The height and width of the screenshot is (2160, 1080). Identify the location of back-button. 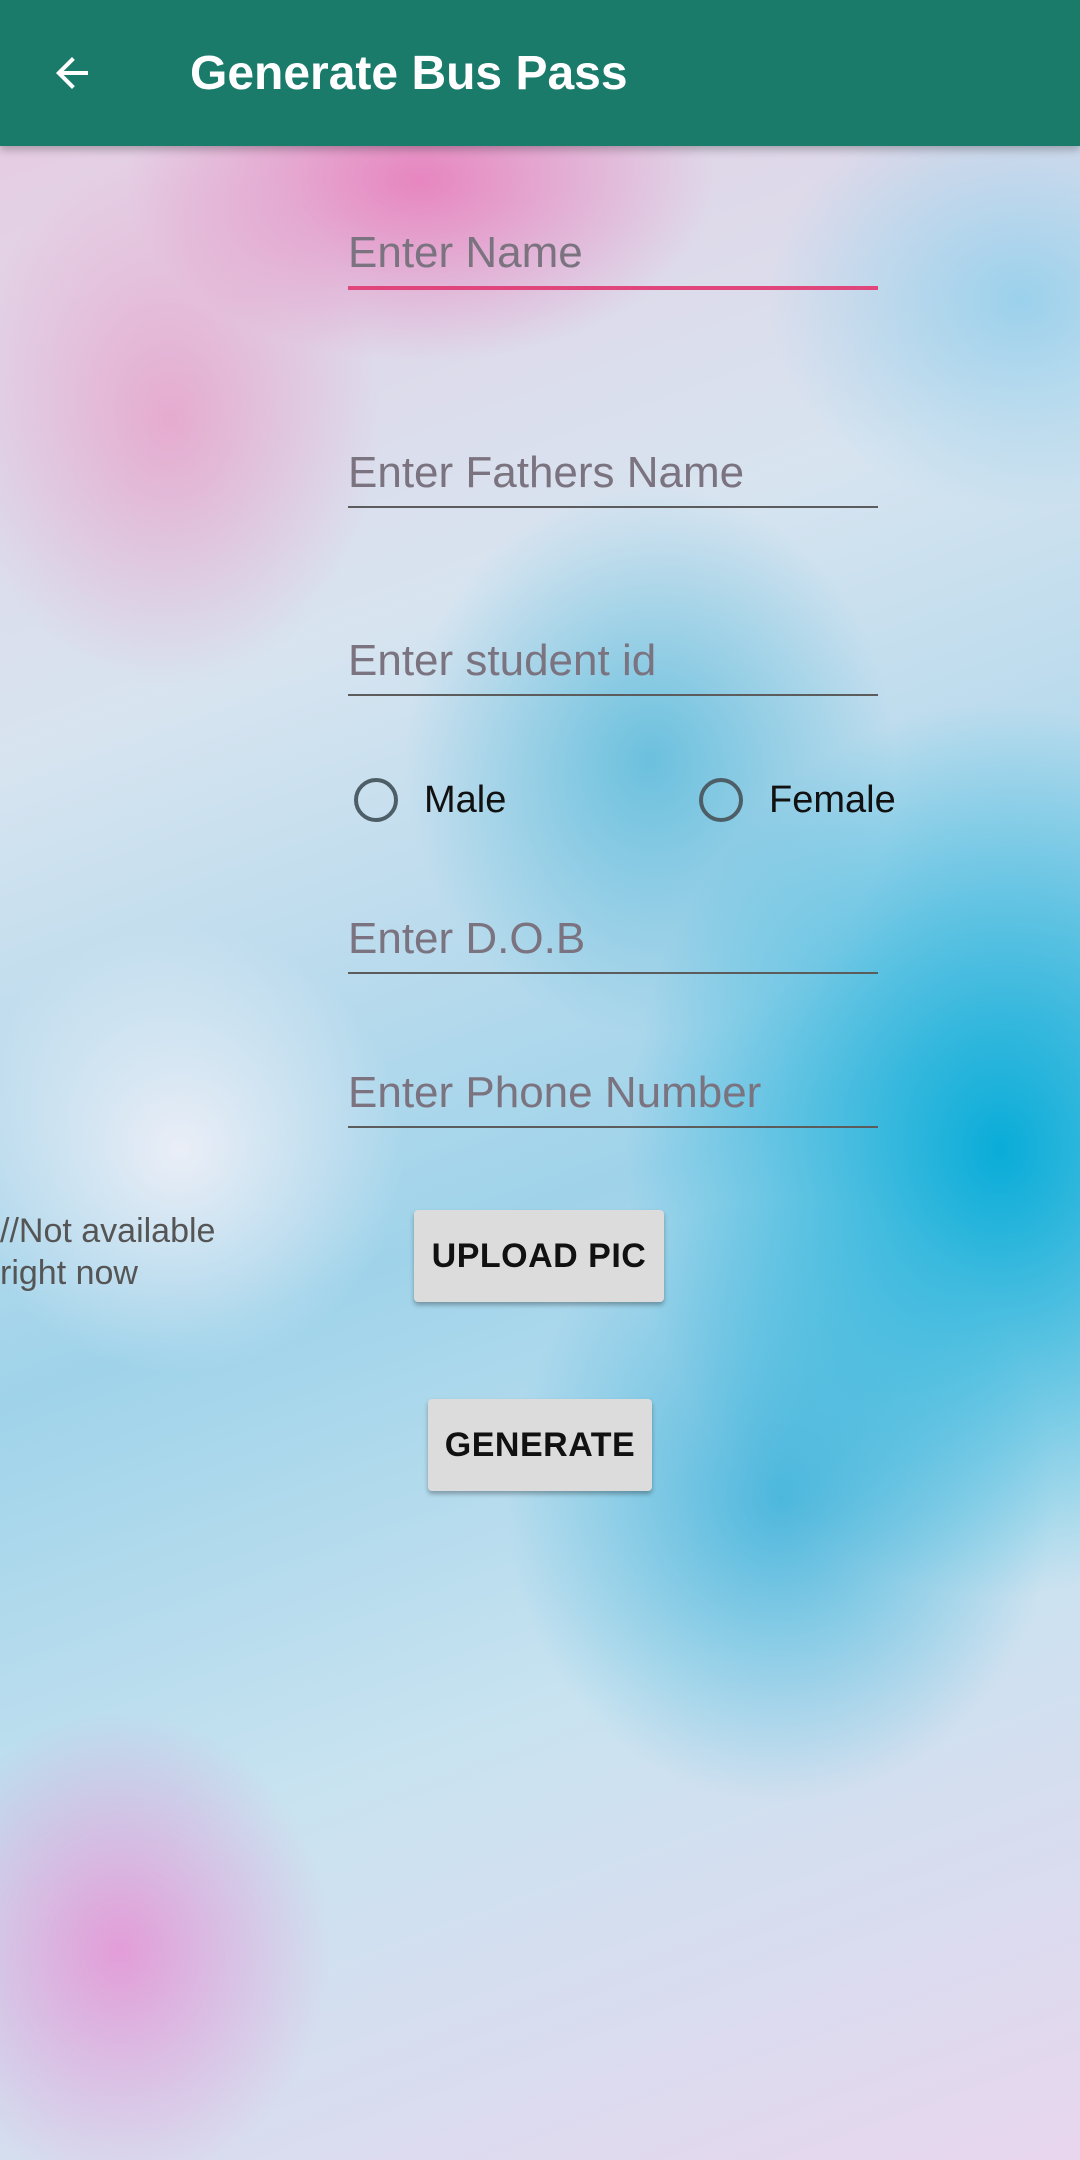
(72, 73).